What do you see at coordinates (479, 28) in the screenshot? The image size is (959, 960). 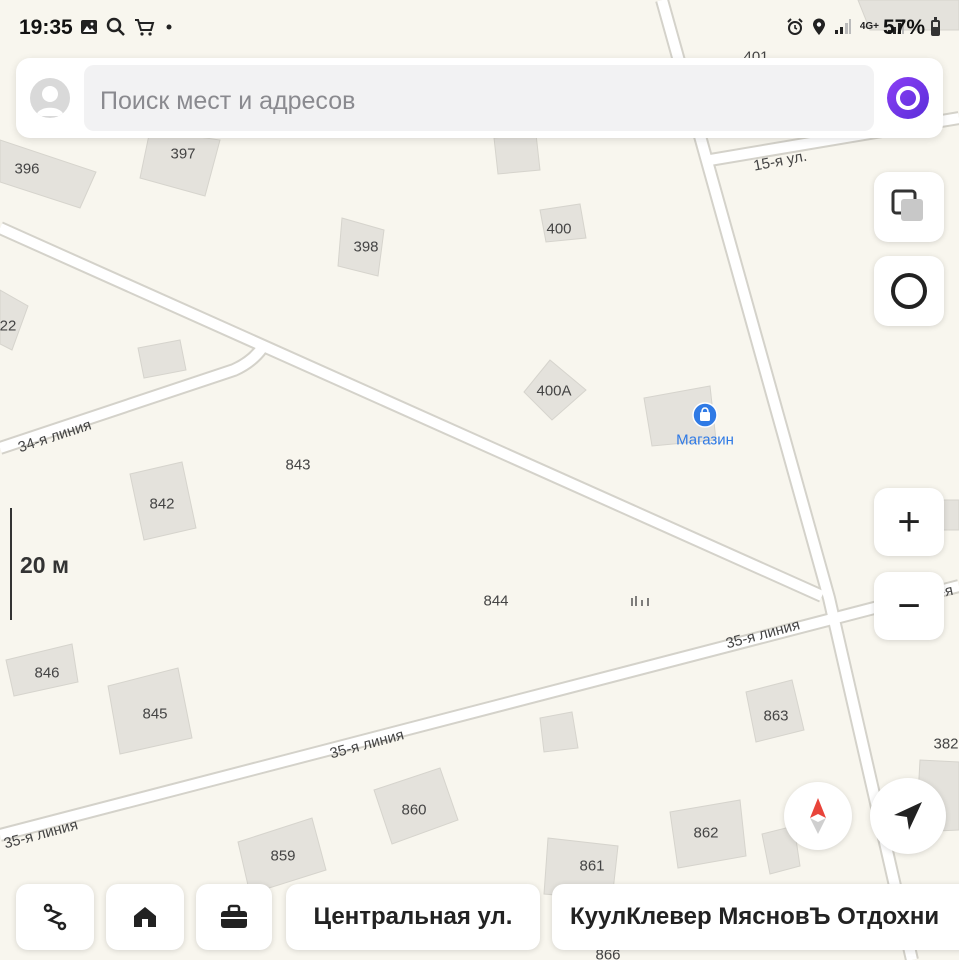 I see `status-bar: 19:35 4G+ 57%` at bounding box center [479, 28].